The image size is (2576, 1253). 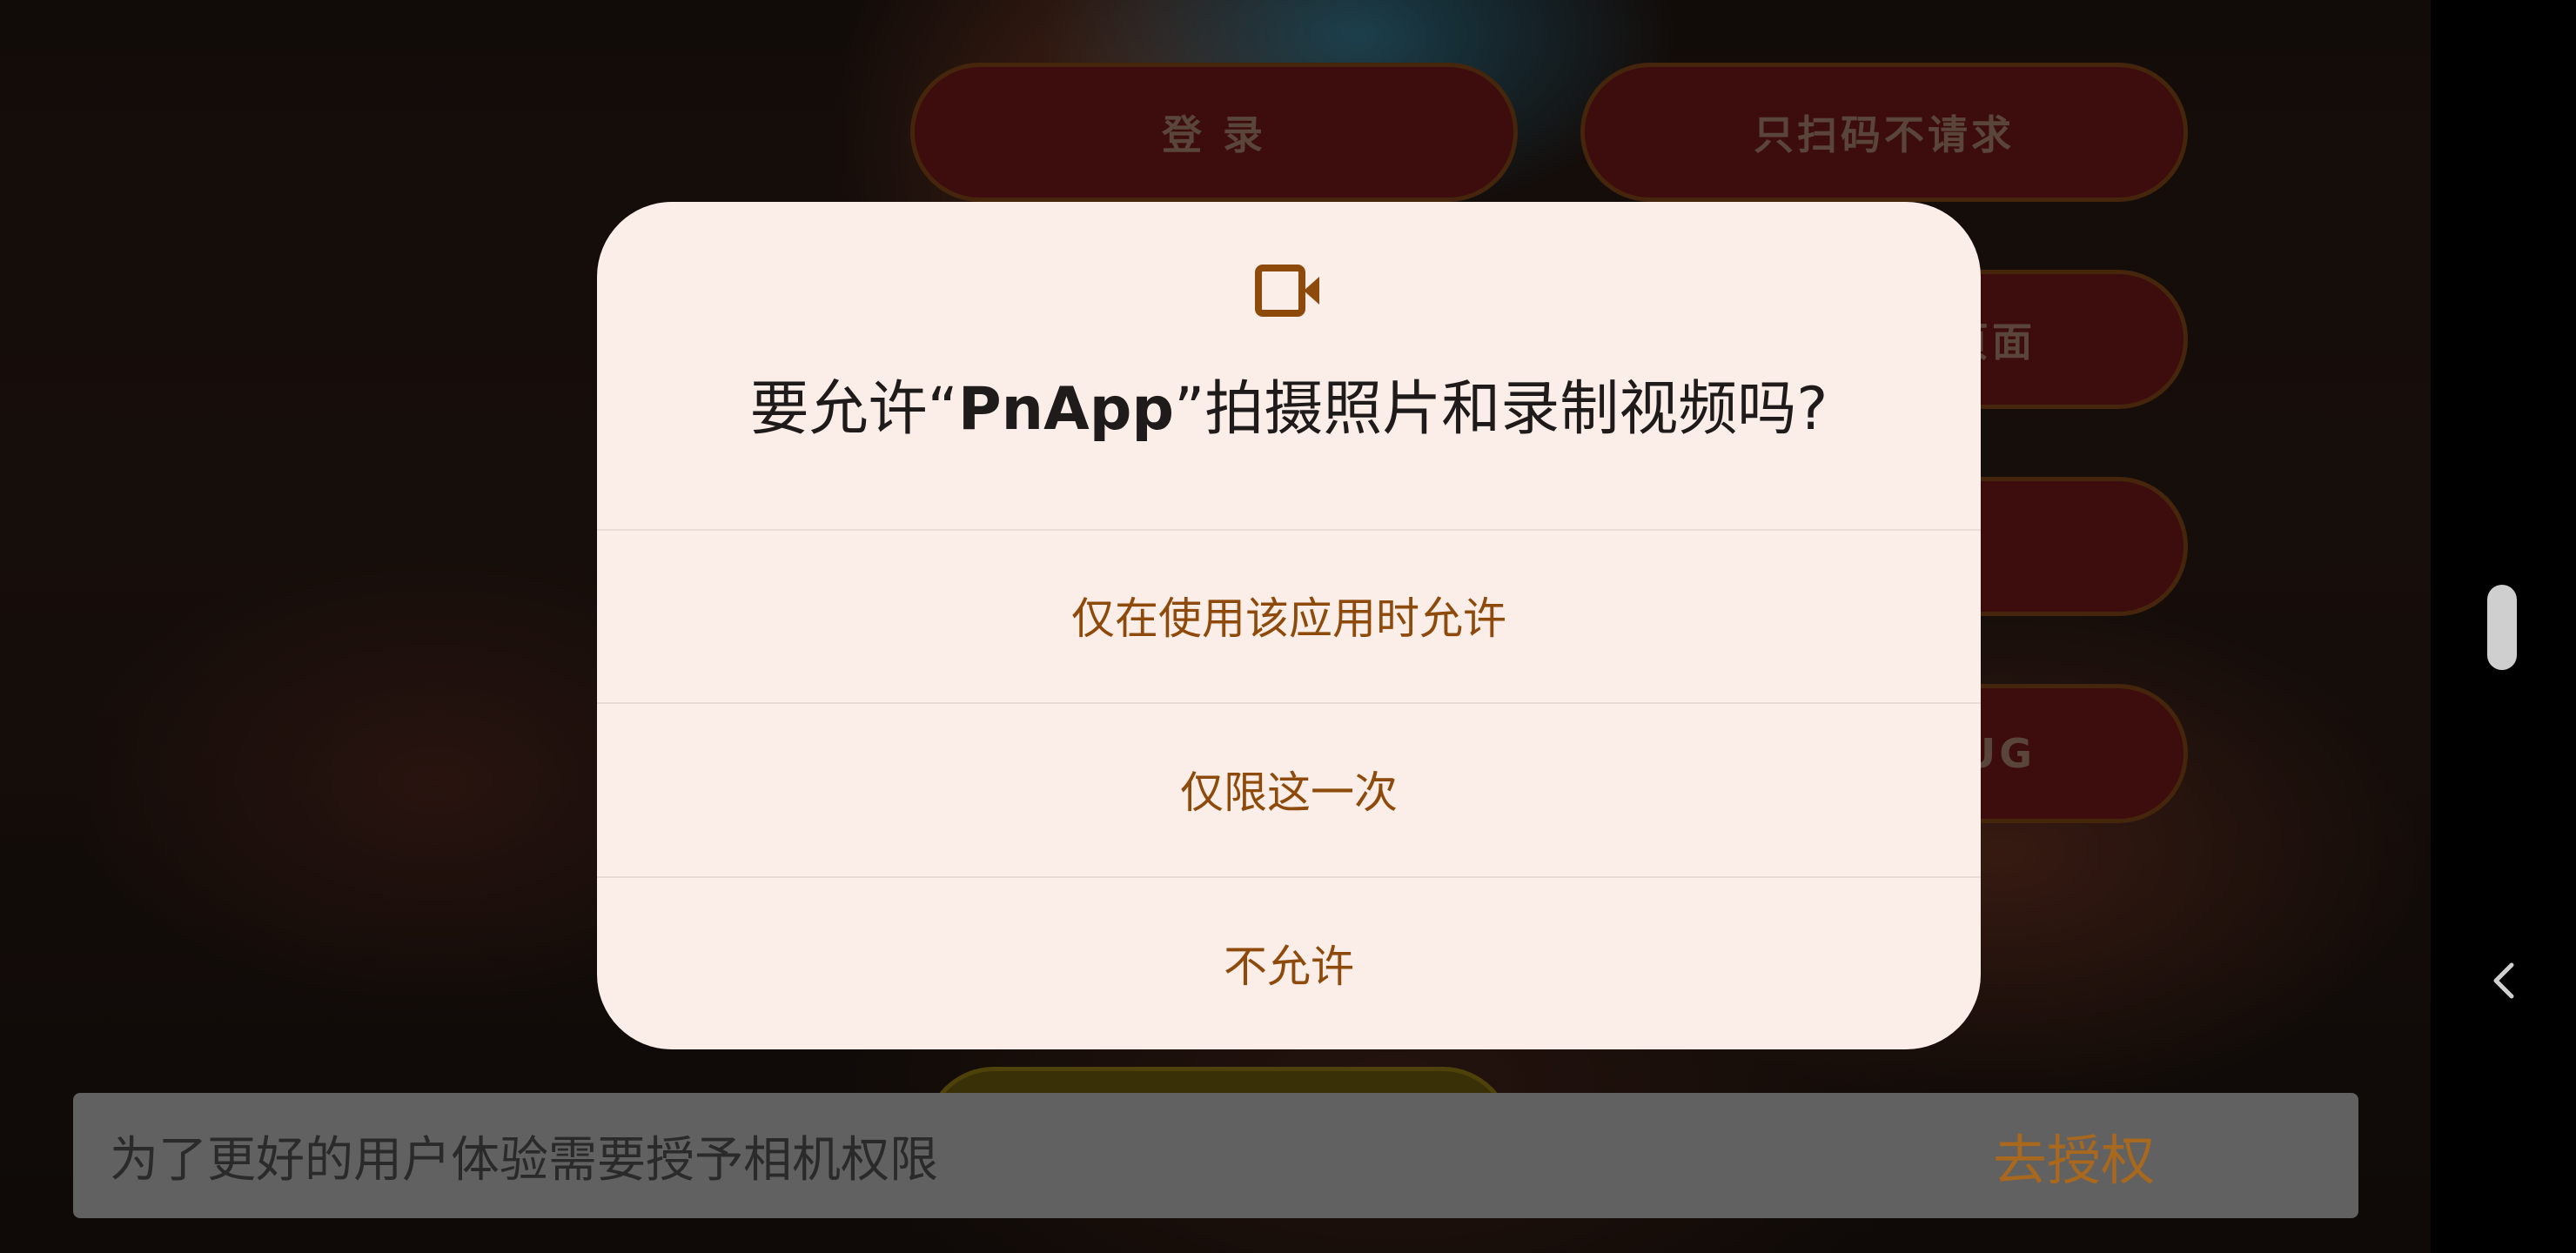 I want to click on title-prefix: 要允许“, so click(x=854, y=409).